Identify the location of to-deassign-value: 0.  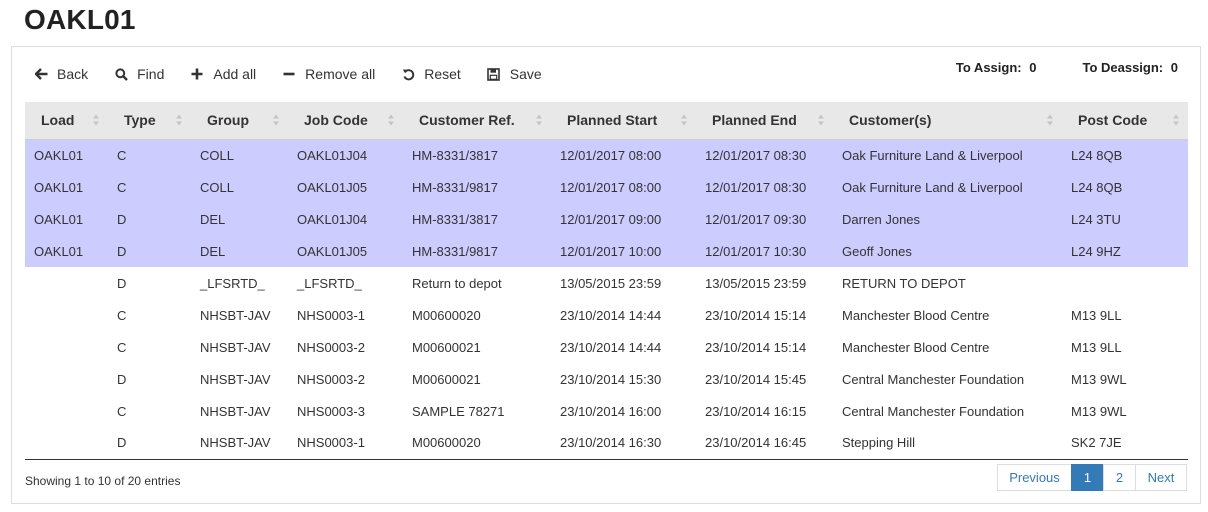
(1174, 67).